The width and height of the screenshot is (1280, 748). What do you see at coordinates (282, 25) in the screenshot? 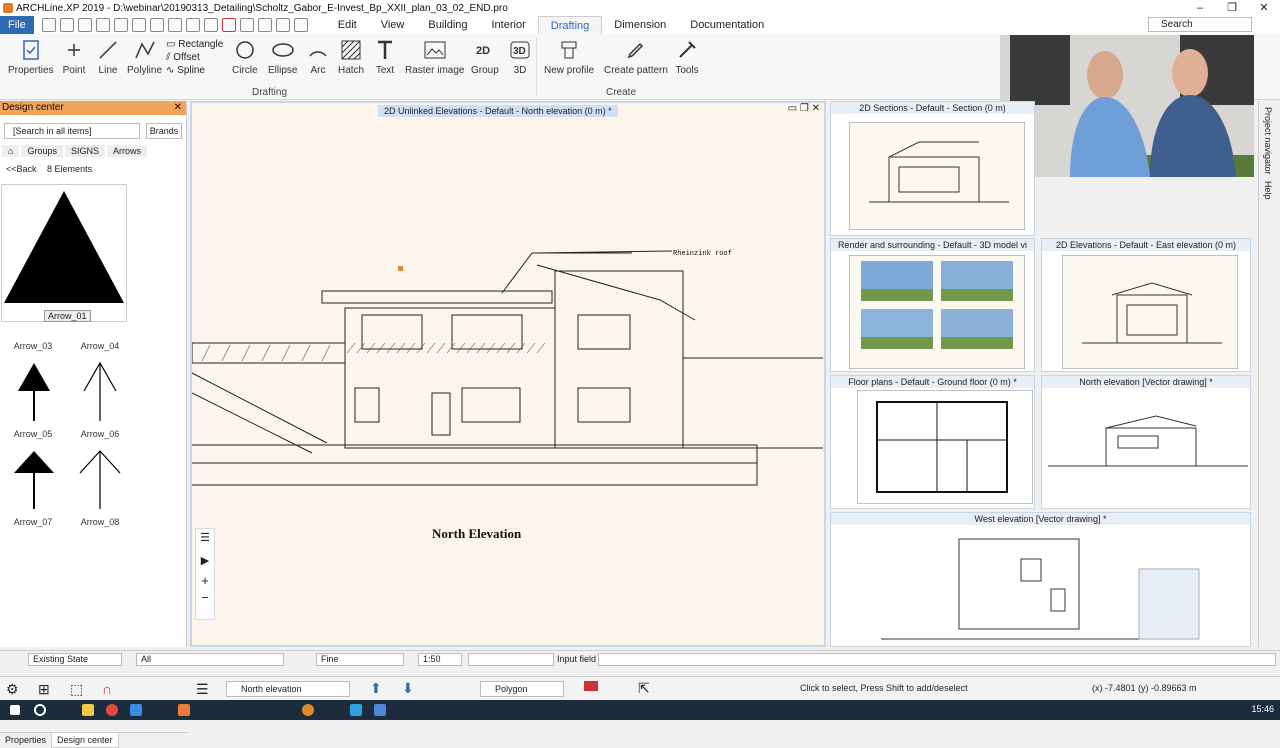
I see `snap-icon` at bounding box center [282, 25].